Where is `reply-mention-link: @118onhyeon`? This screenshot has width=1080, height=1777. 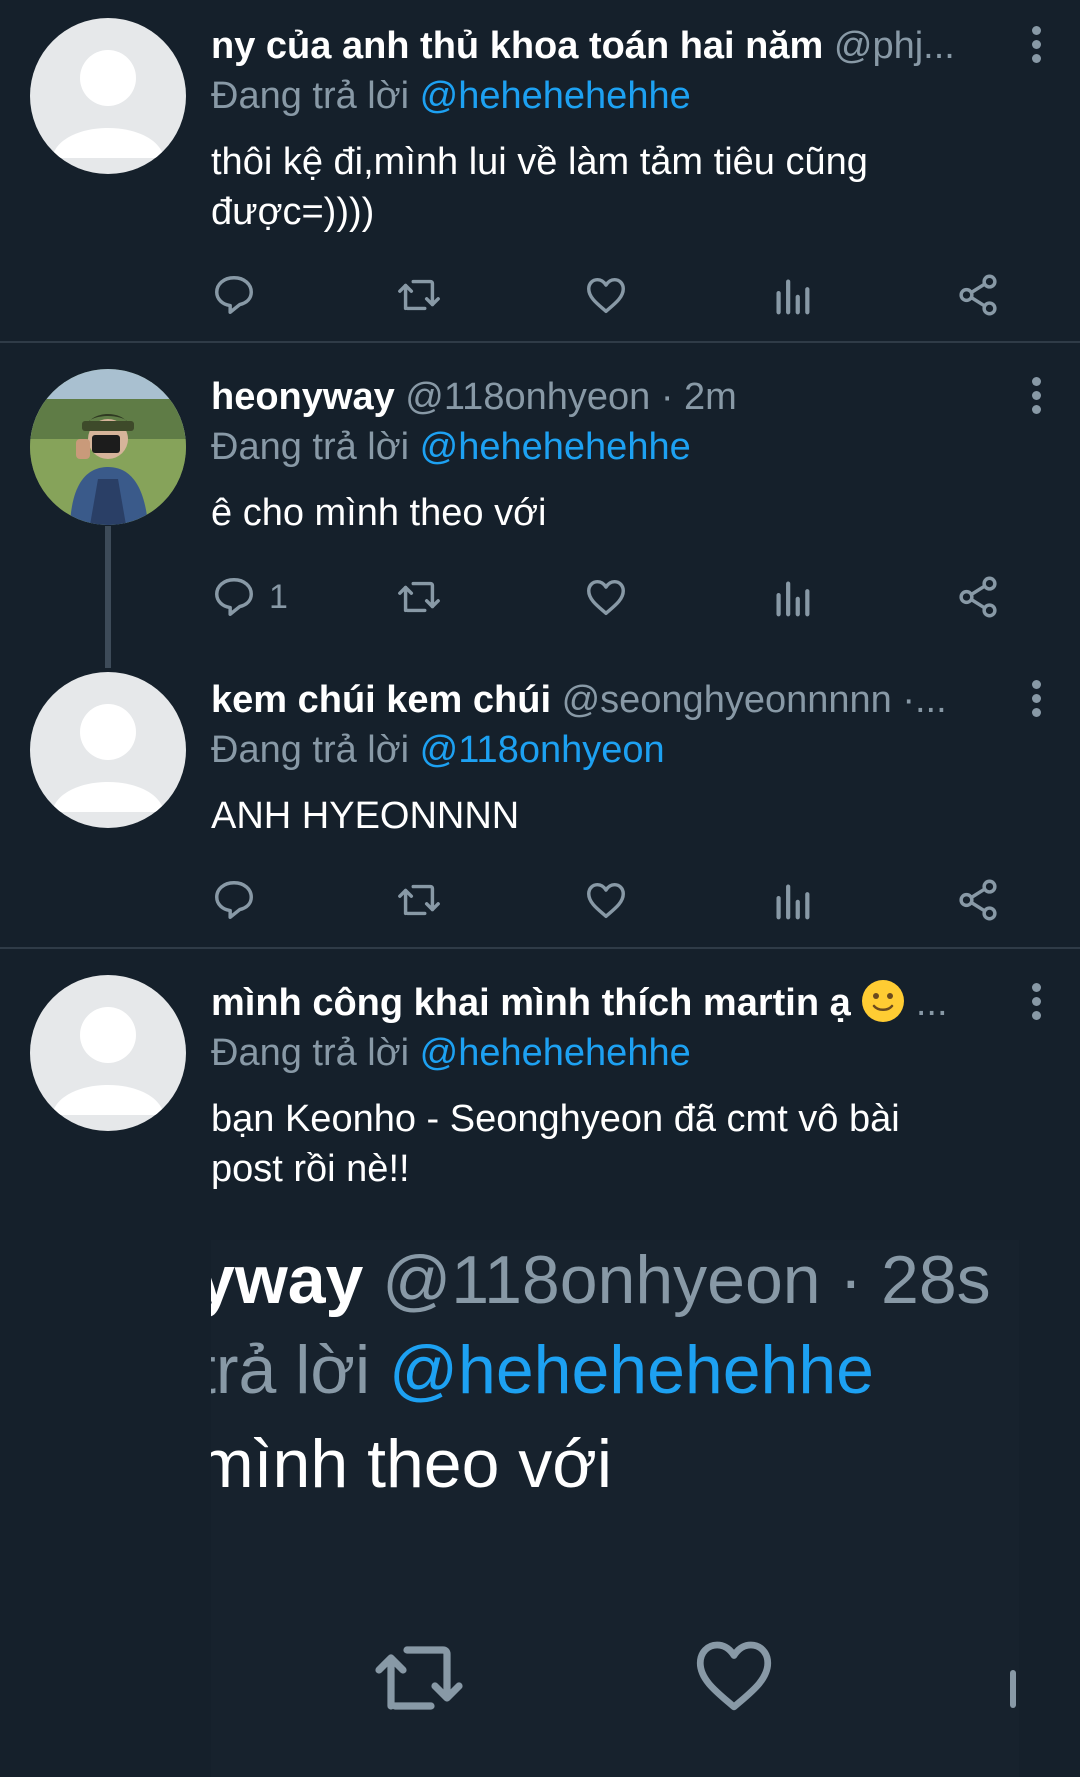
reply-mention-link: @118onhyeon is located at coordinates (542, 750).